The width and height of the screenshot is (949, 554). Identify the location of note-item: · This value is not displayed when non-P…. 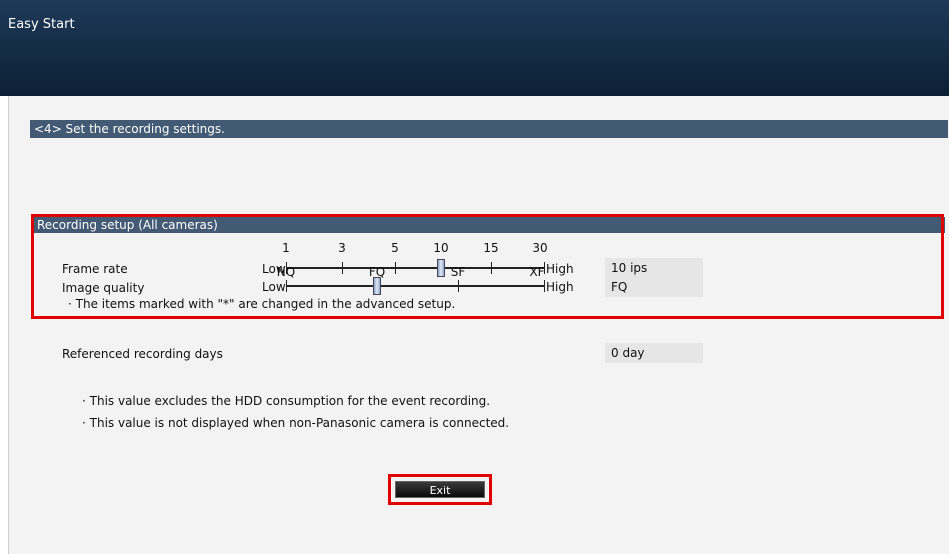
(296, 423).